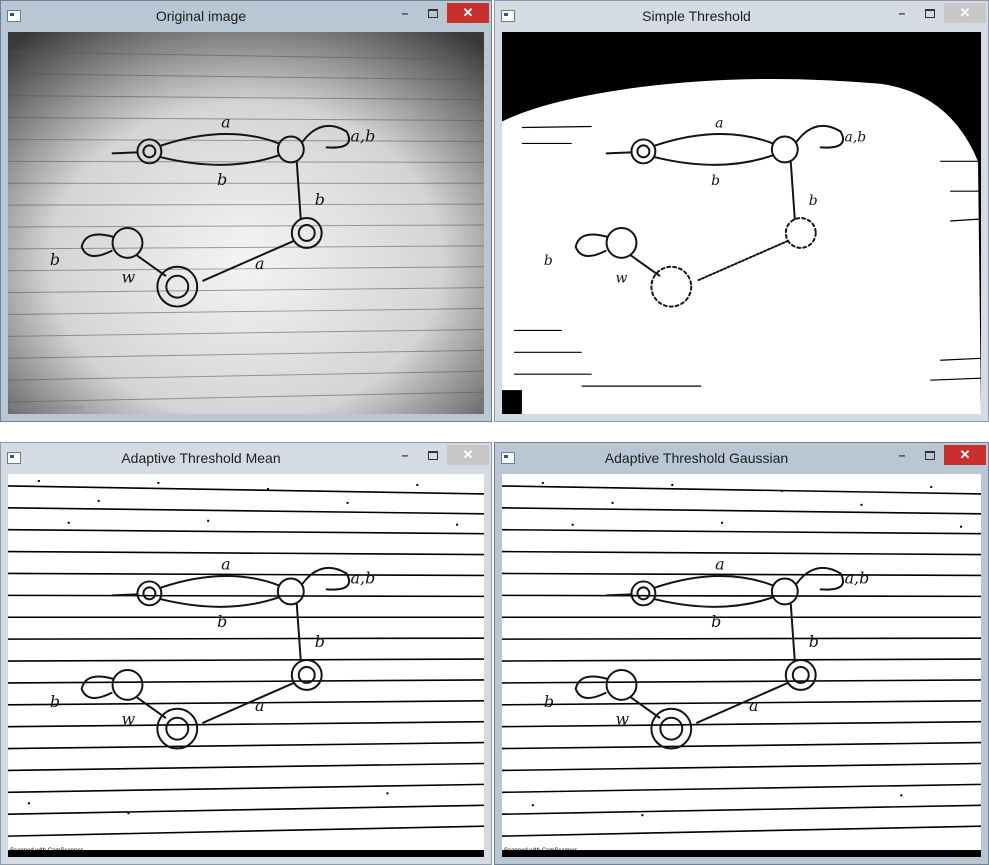 This screenshot has height=865, width=989. Describe the element at coordinates (696, 458) in the screenshot. I see `window-title: Adaptive Threshold Gaussian` at that location.